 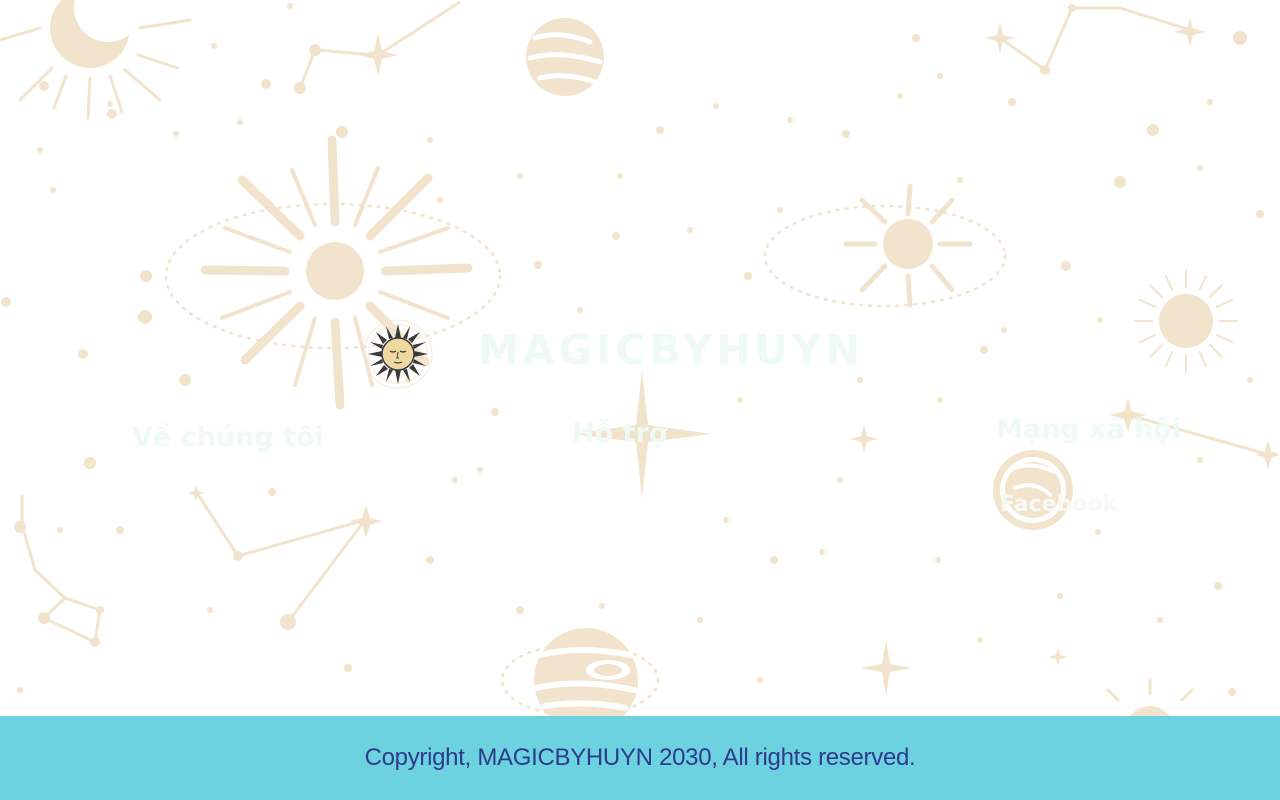 I want to click on planet-icon-bottom, so click(x=580, y=672).